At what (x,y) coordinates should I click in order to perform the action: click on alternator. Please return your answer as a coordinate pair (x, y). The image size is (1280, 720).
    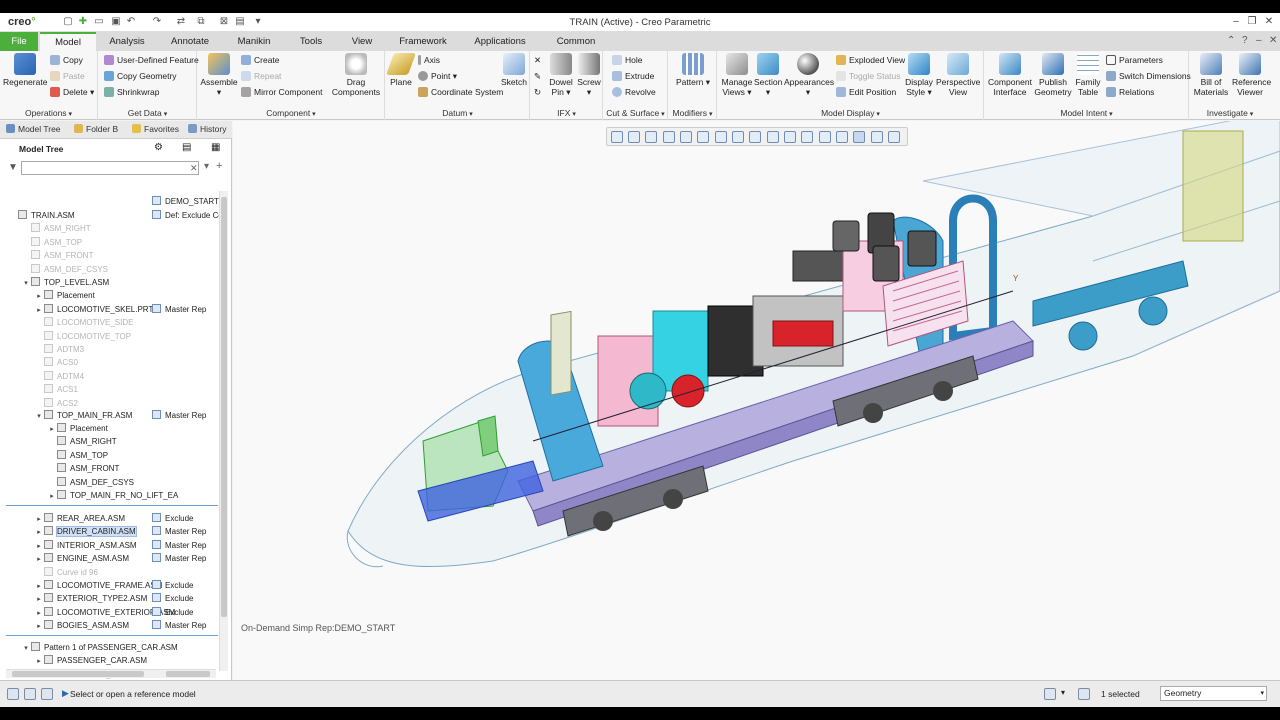
    Looking at the image, I should click on (648, 391).